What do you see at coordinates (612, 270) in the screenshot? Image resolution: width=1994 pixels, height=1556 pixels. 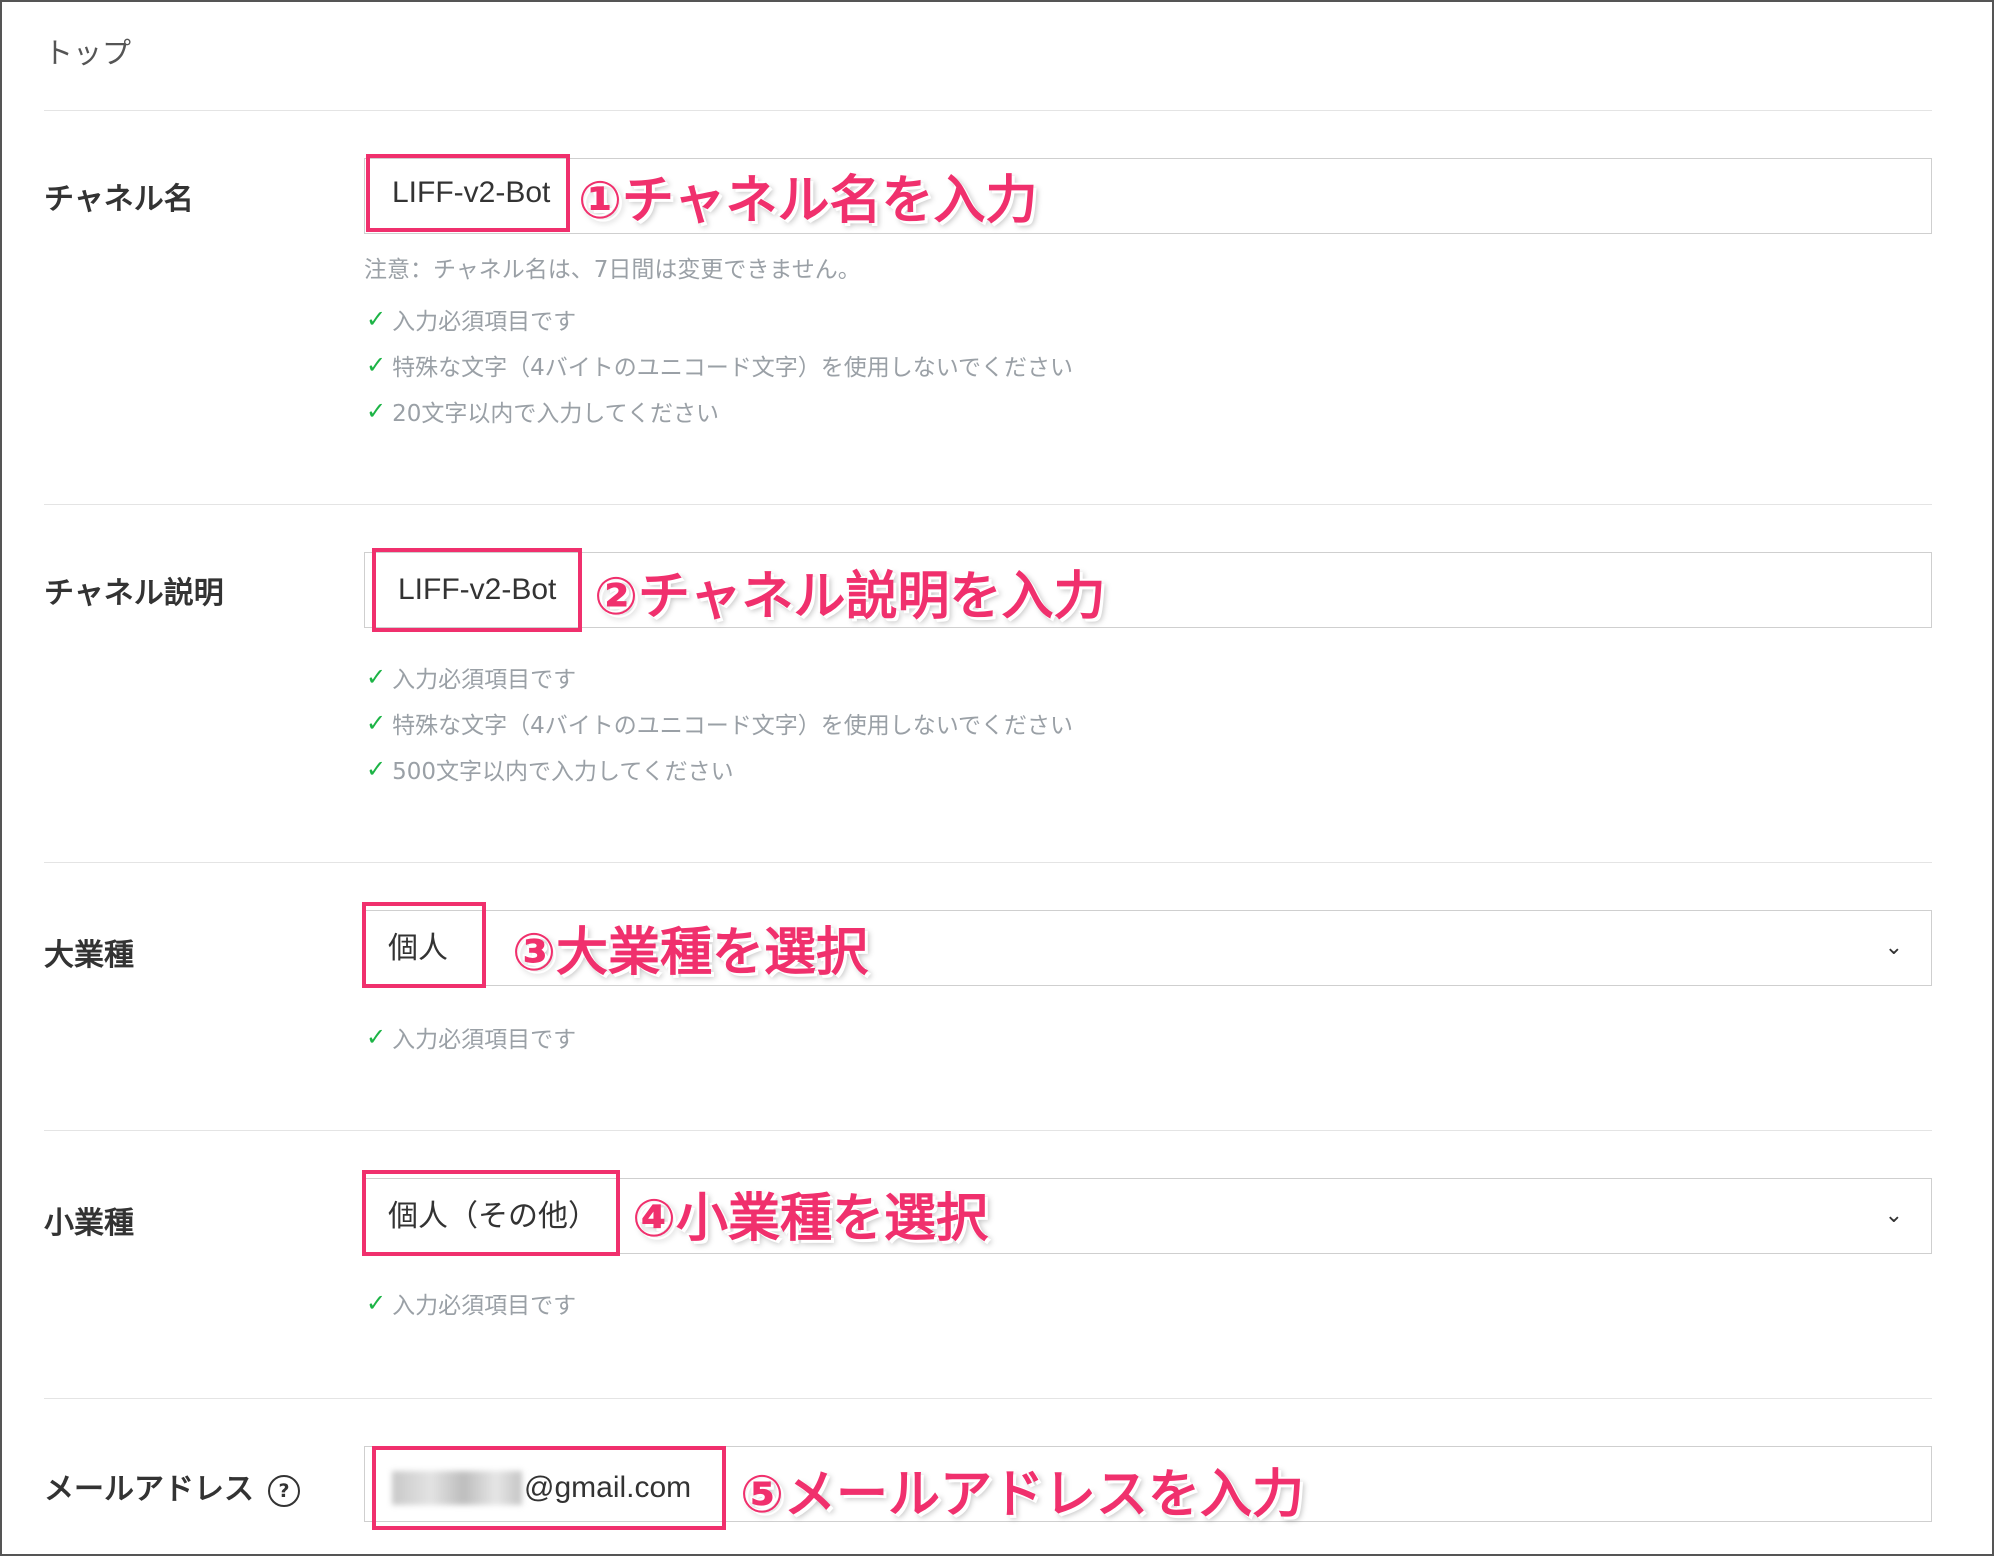 I see `channel-name-note: 注意：チャネル名は、7日間は変更できません。` at bounding box center [612, 270].